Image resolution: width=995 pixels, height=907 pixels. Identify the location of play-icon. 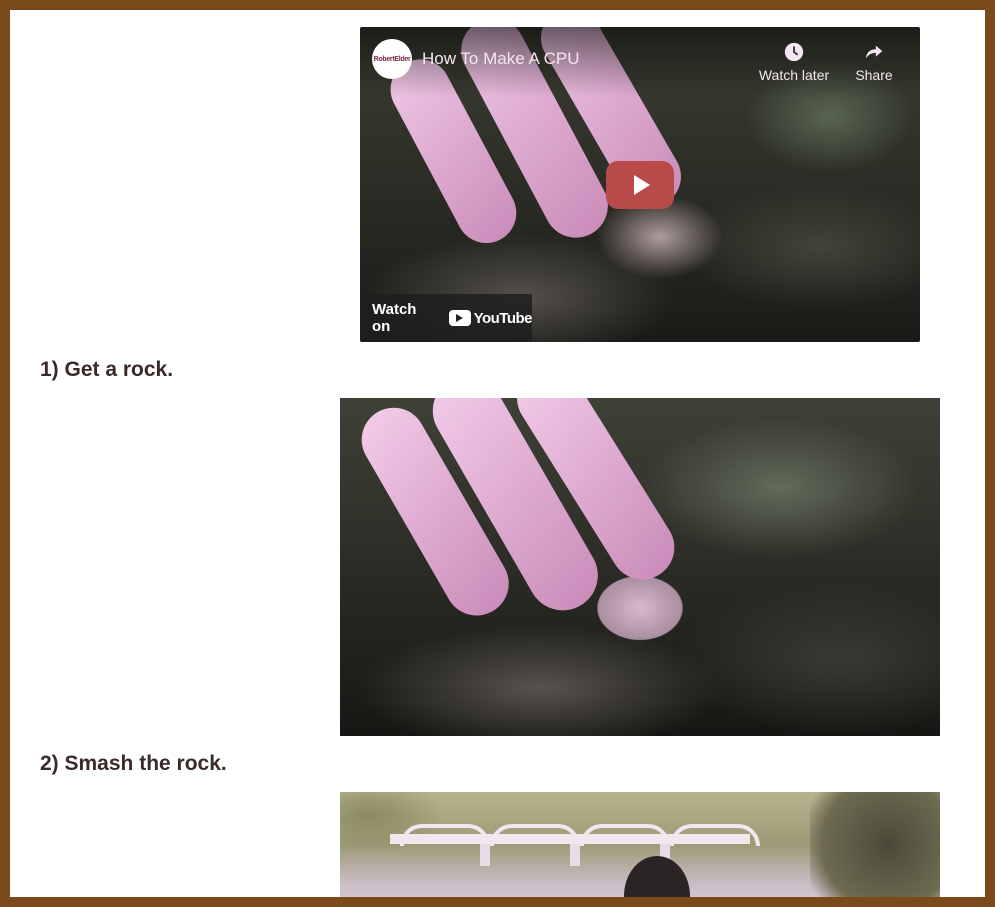
(642, 185).